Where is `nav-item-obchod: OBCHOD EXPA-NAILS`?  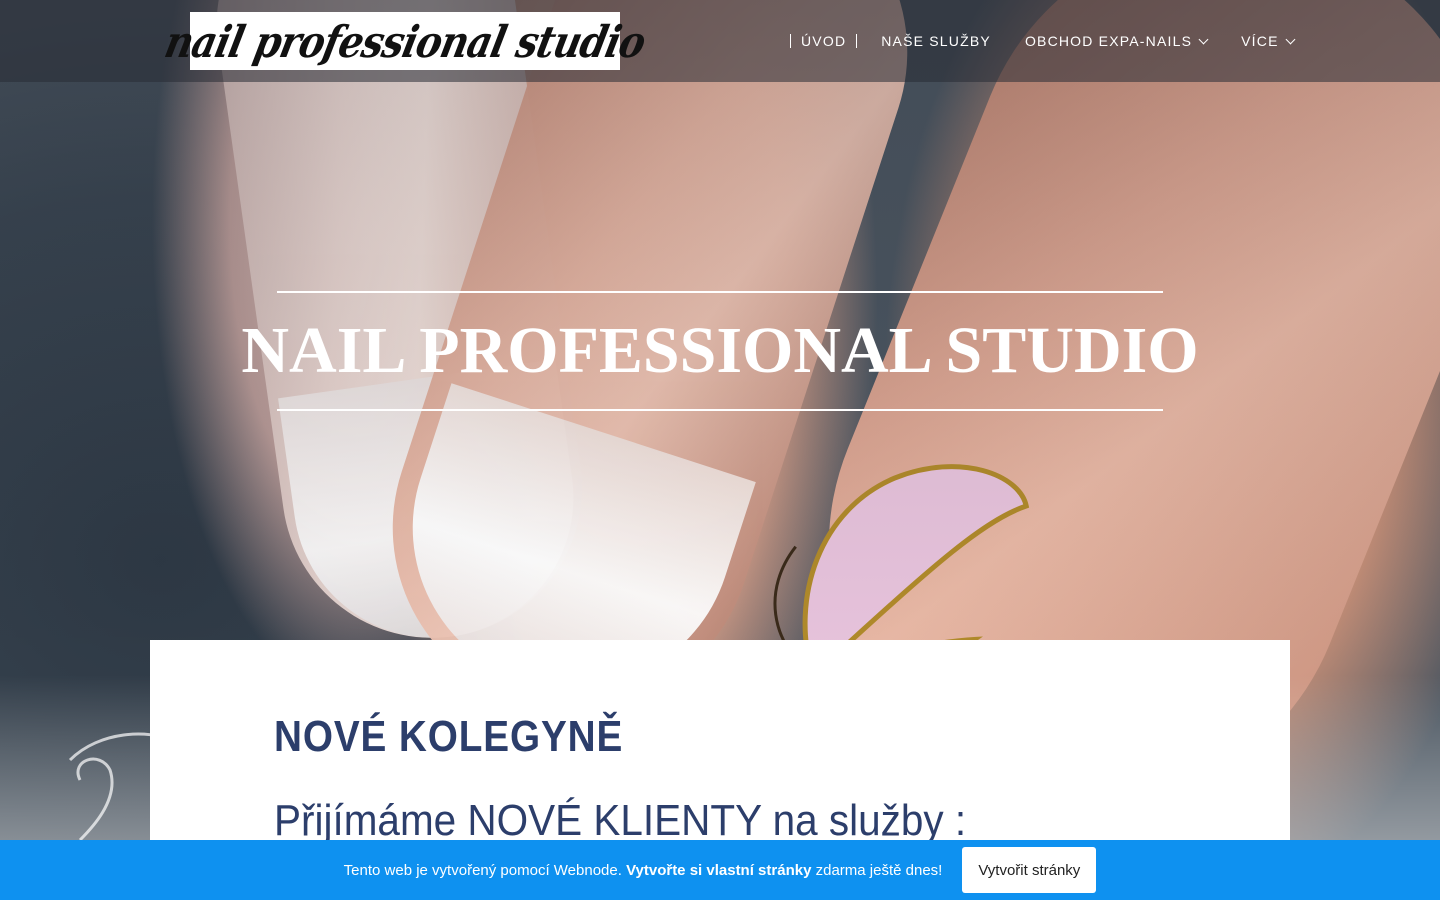
nav-item-obchod: OBCHOD EXPA-NAILS is located at coordinates (1116, 41).